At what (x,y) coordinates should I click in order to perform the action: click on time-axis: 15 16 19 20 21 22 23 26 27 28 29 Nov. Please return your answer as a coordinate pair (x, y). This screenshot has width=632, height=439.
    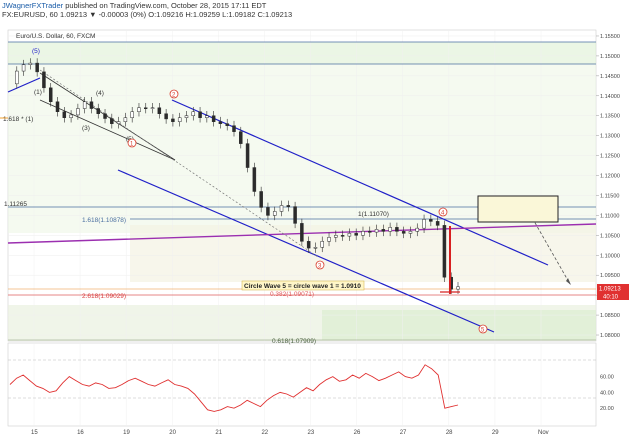
    Looking at the image, I should click on (290, 433).